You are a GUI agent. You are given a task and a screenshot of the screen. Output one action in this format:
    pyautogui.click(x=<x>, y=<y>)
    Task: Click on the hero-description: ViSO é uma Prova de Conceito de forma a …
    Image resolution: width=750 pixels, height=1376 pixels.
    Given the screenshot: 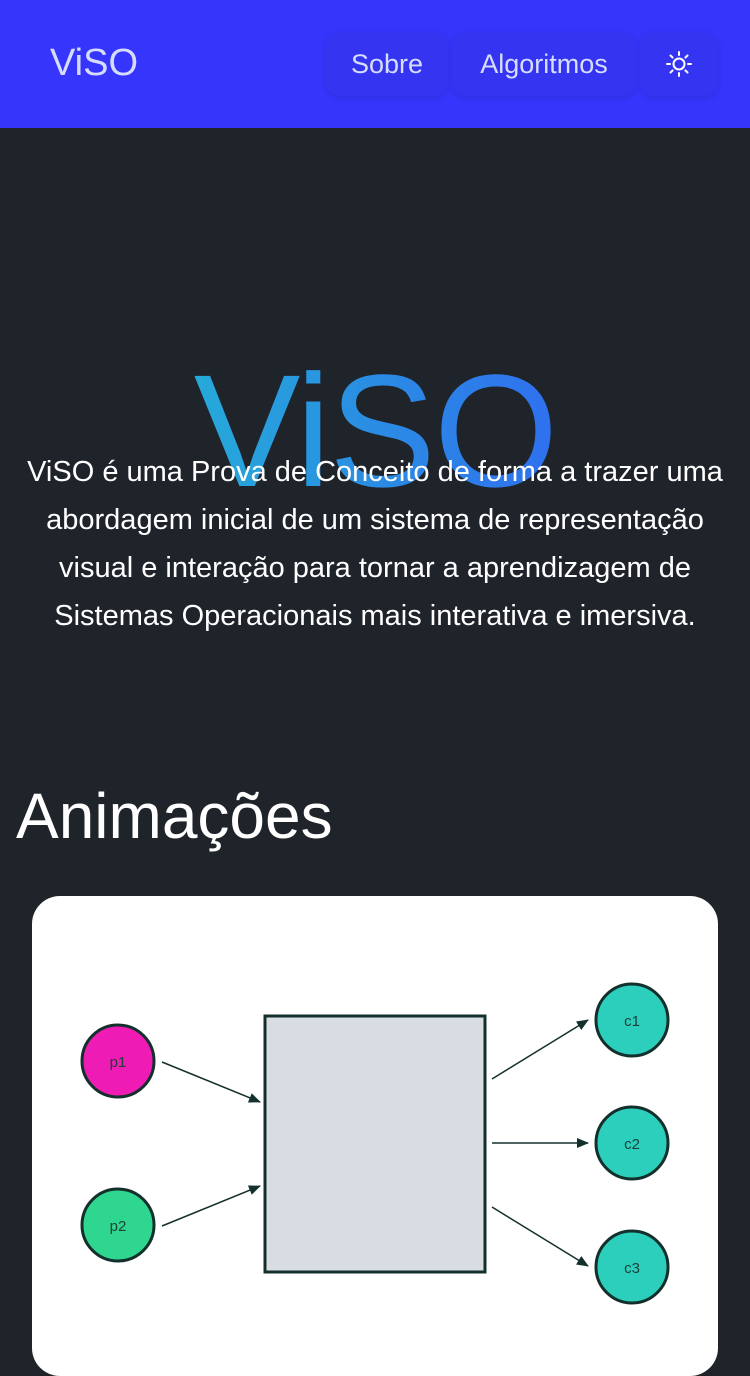 What is the action you would take?
    pyautogui.click(x=375, y=544)
    